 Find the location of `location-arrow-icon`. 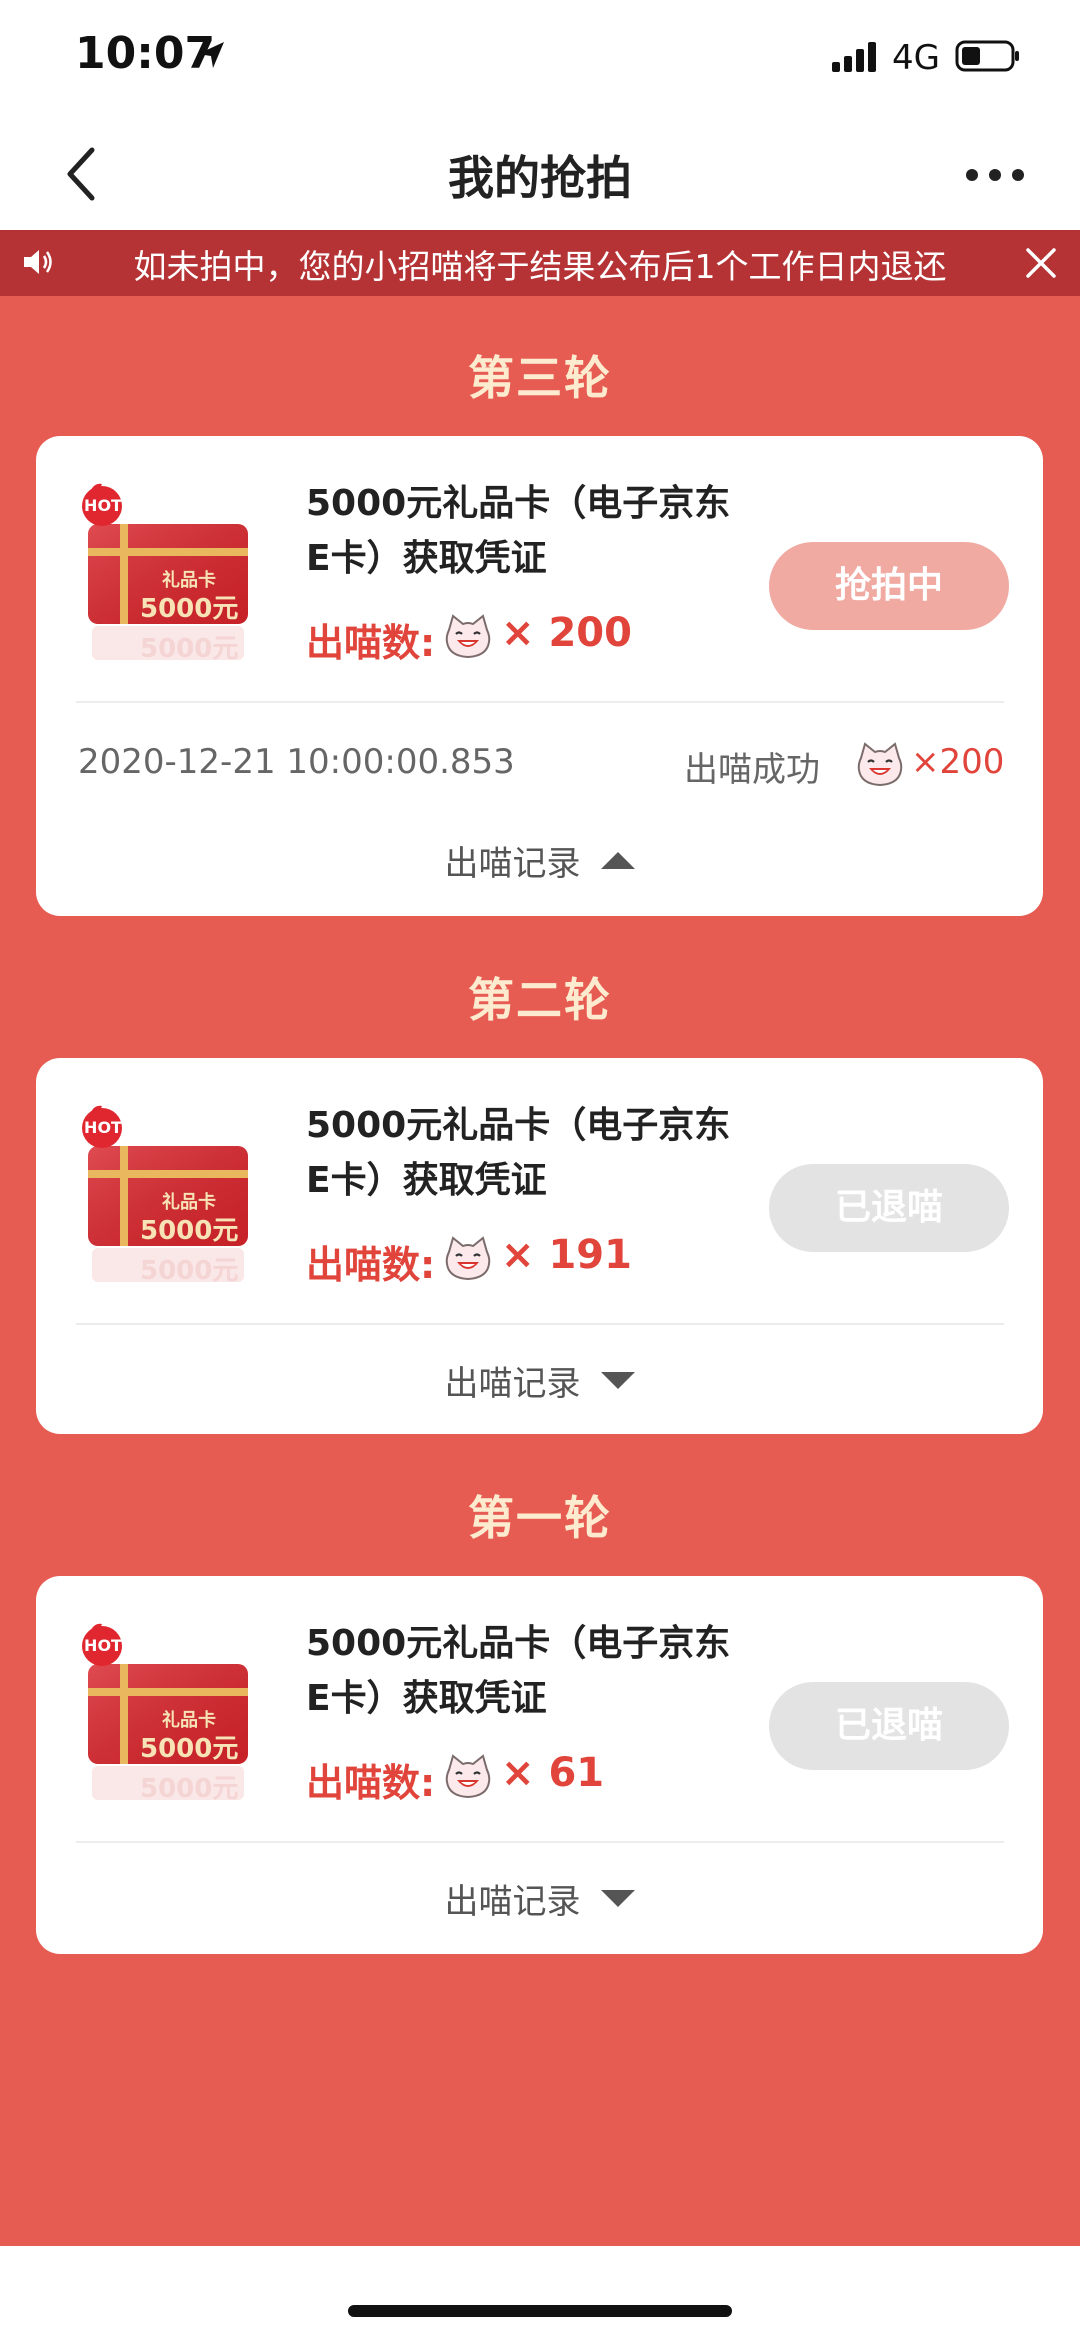

location-arrow-icon is located at coordinates (211, 55).